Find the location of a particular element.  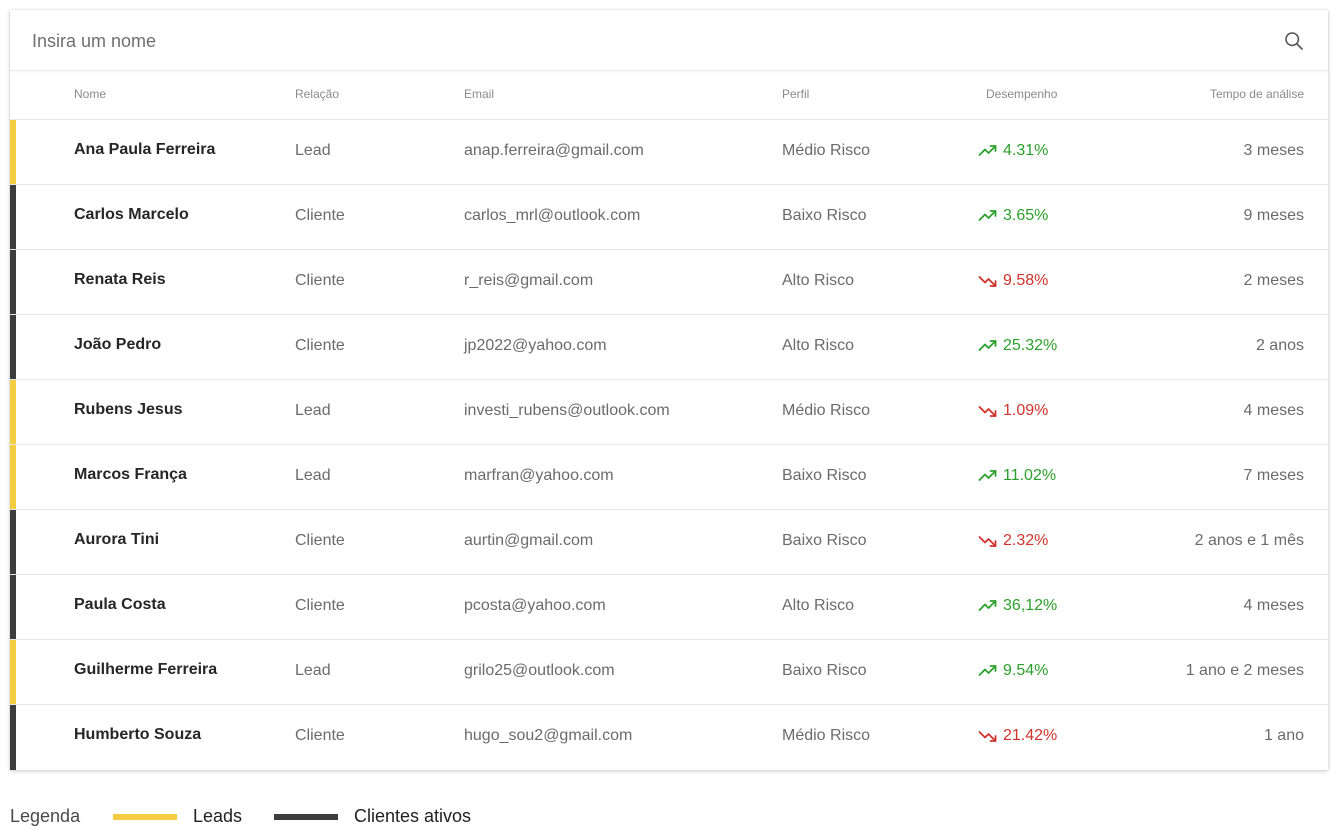

header-perfil: Perfil is located at coordinates (795, 94).